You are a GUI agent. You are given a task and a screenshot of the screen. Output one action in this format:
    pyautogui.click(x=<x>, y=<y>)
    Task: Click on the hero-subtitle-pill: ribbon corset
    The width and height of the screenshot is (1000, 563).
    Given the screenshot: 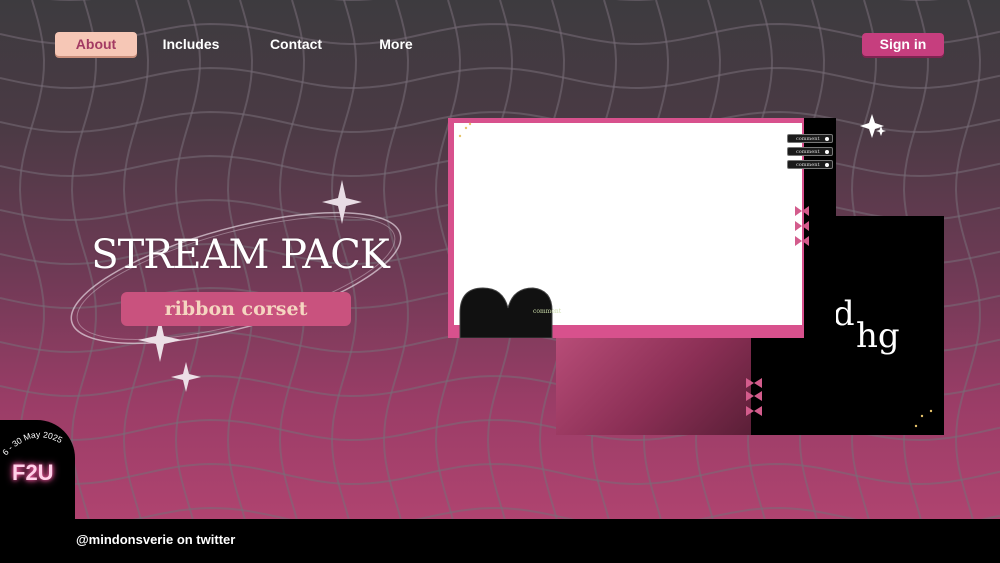 What is the action you would take?
    pyautogui.click(x=236, y=309)
    